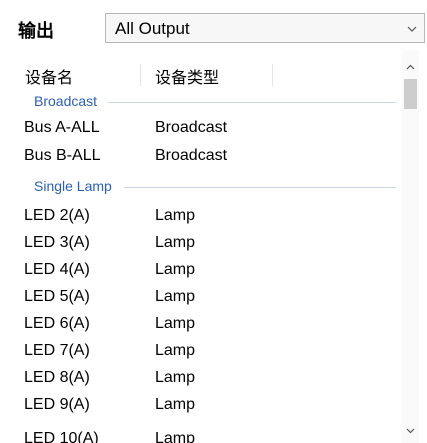  What do you see at coordinates (62, 127) in the screenshot?
I see `device-name: Bus A-ALL` at bounding box center [62, 127].